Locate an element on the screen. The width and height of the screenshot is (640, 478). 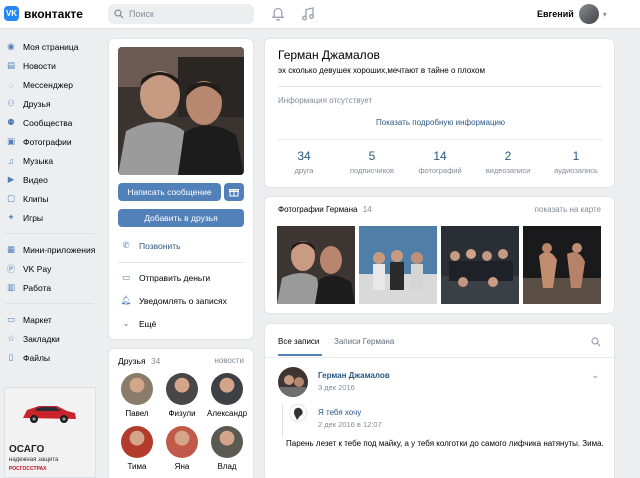
show-more-link: Показать подробную информацию is located at coordinates (440, 122).